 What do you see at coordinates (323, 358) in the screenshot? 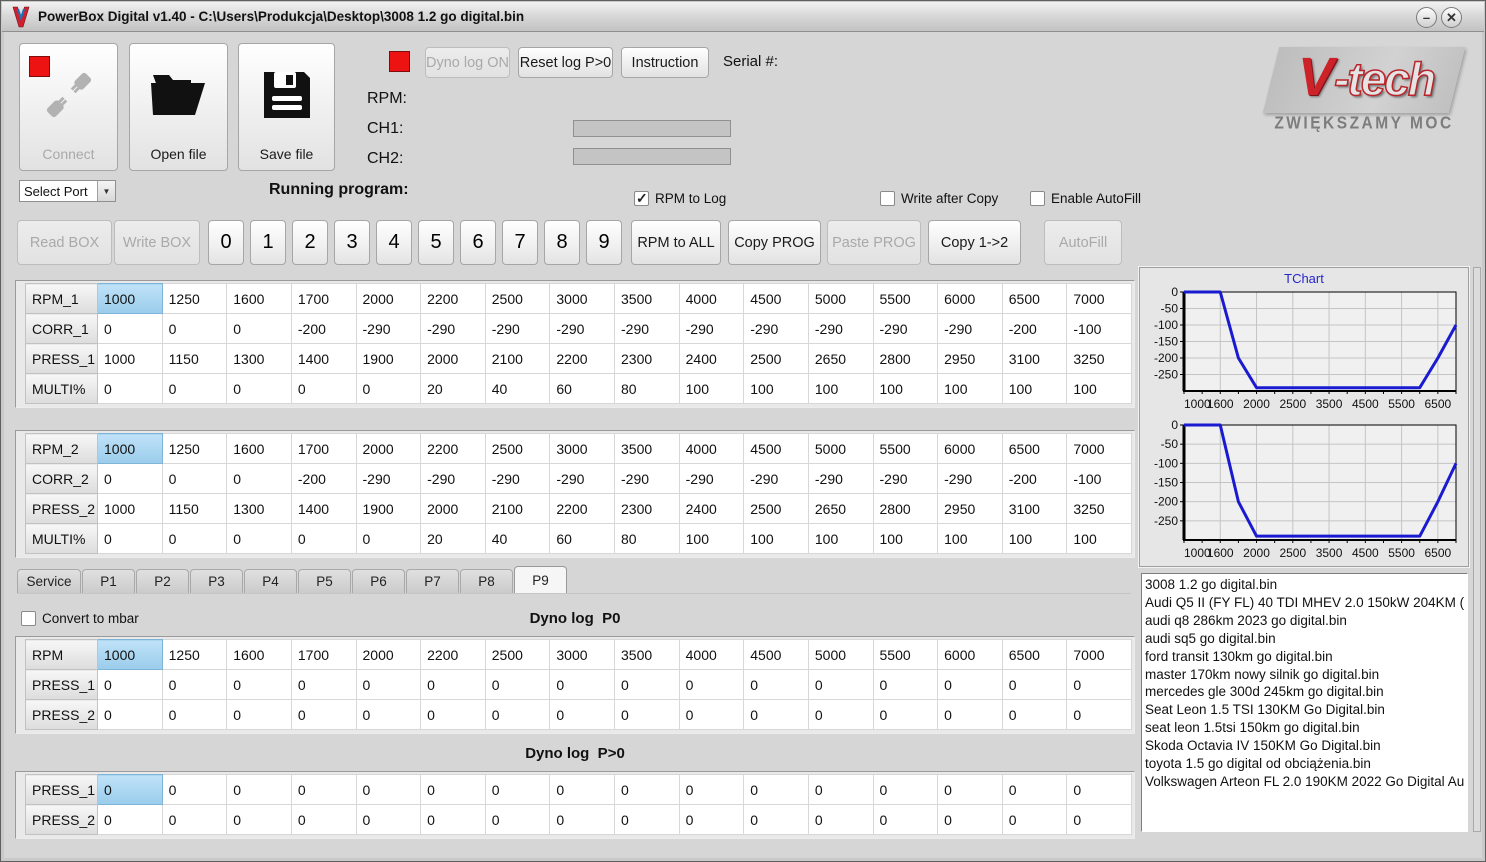
I see `grid-cell: 1400` at bounding box center [323, 358].